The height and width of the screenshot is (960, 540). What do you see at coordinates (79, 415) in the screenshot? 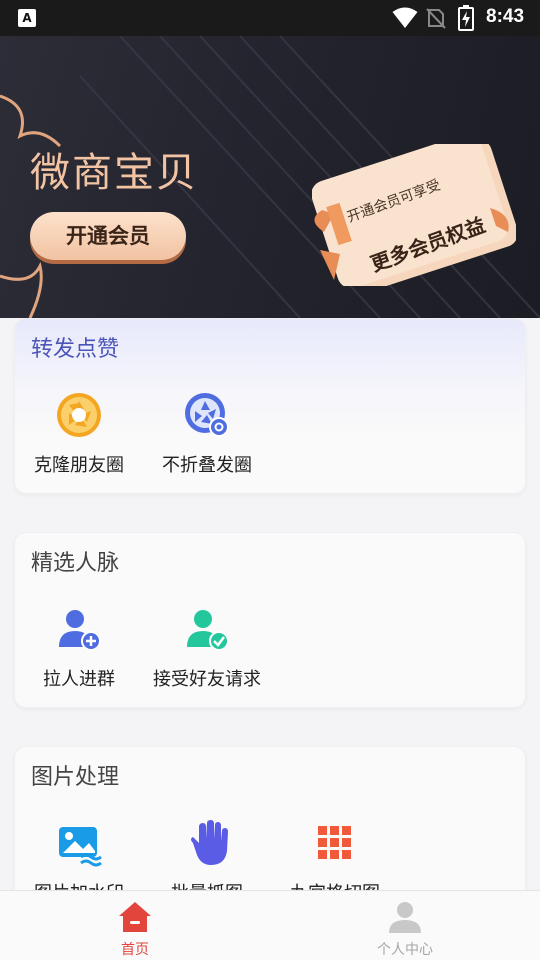
I see `aperture-icon` at bounding box center [79, 415].